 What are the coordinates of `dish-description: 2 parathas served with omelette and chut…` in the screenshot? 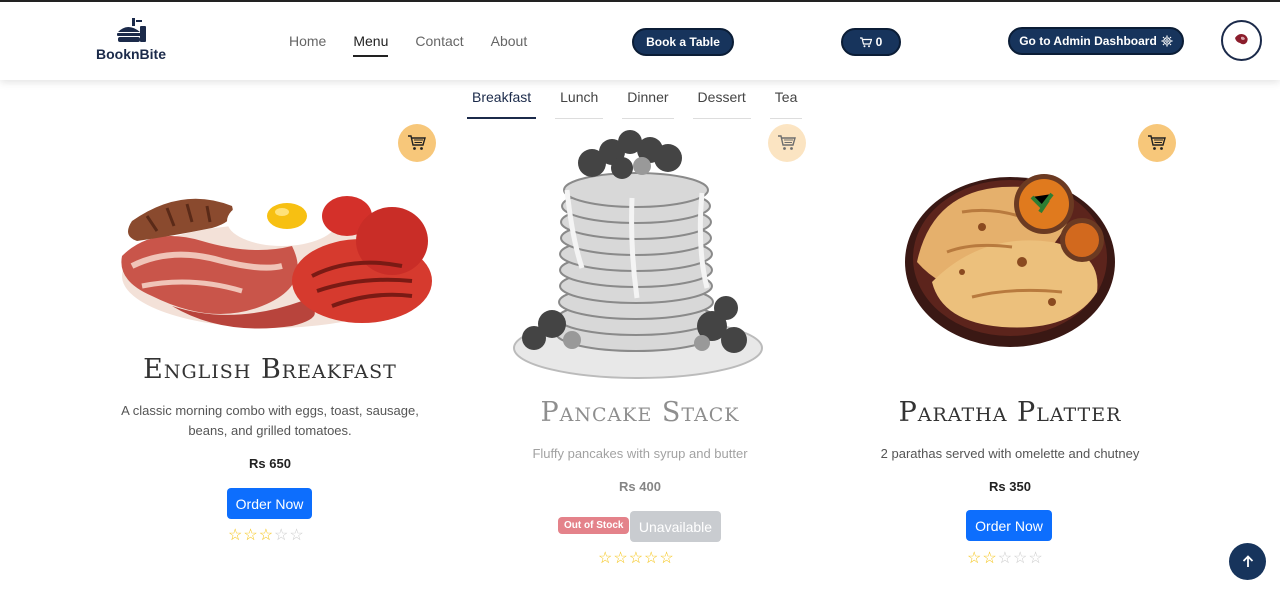 It's located at (1010, 453).